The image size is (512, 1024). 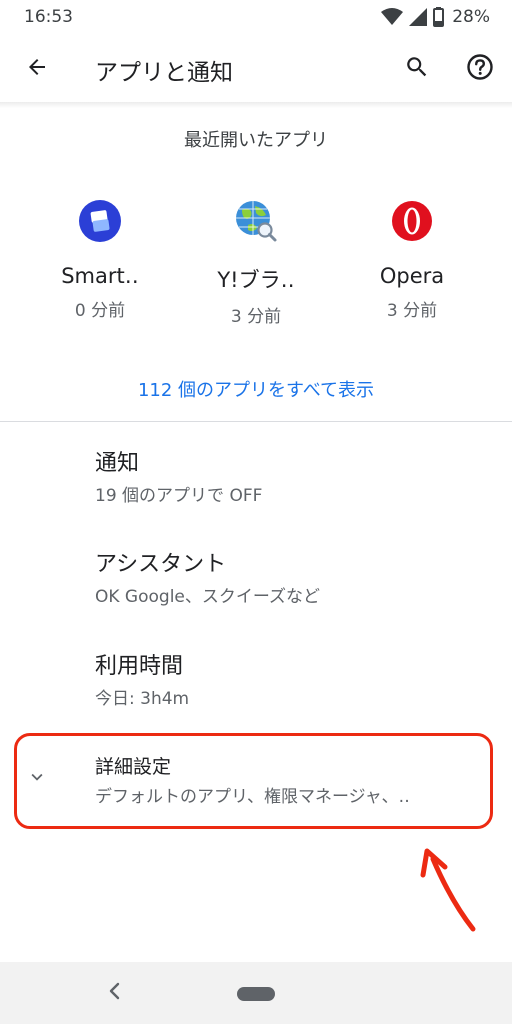 I want to click on toolbar: アプリと通知, so click(x=256, y=69).